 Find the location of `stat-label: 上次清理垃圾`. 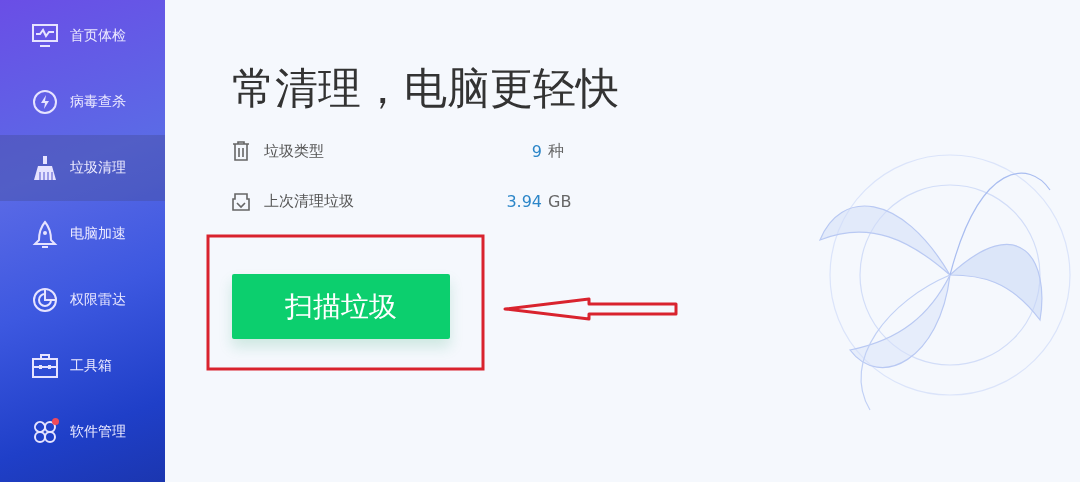

stat-label: 上次清理垃圾 is located at coordinates (309, 201).